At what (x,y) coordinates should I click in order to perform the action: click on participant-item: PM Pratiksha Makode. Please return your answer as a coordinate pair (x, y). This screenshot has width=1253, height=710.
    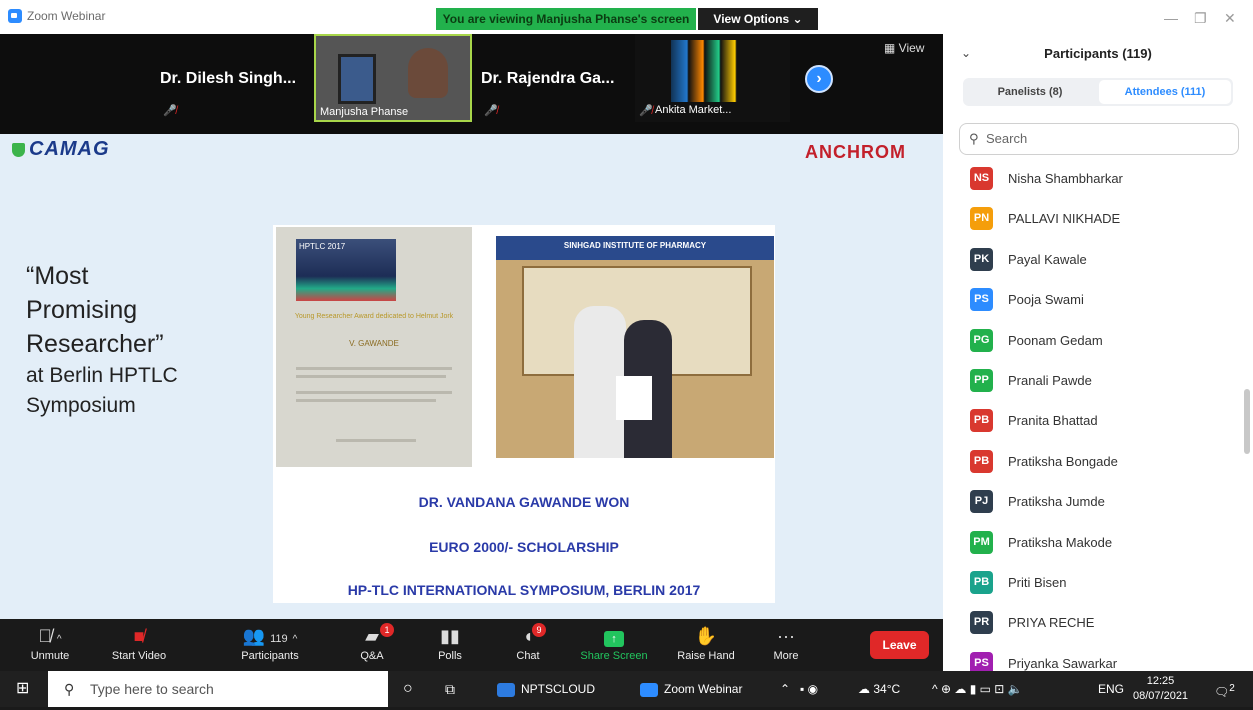
    Looking at the image, I should click on (1093, 544).